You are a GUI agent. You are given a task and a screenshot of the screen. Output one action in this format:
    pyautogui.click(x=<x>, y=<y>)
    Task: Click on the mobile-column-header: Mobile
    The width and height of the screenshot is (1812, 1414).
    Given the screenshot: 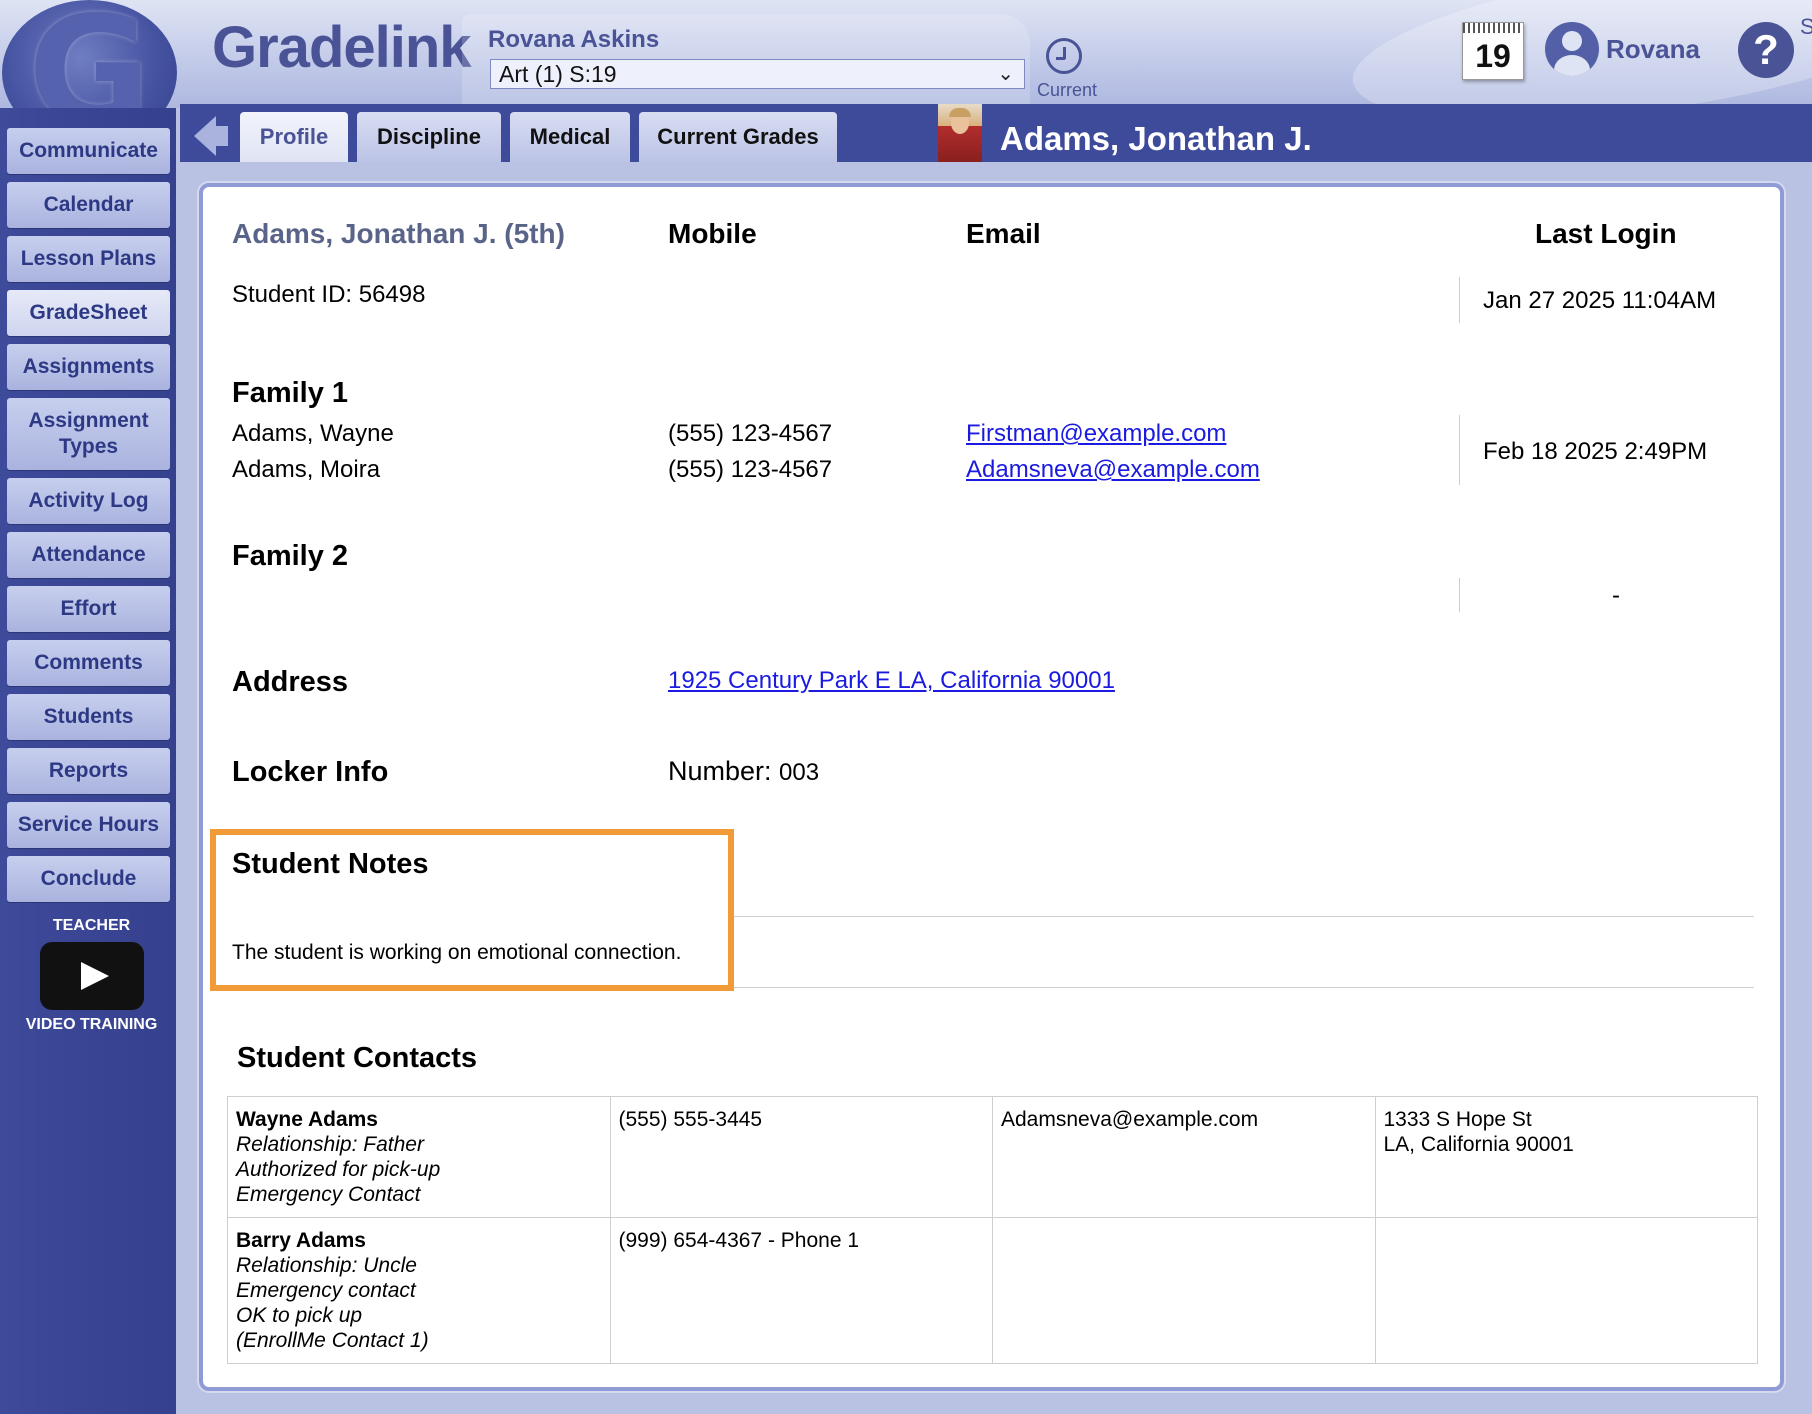 What is the action you would take?
    pyautogui.click(x=712, y=233)
    